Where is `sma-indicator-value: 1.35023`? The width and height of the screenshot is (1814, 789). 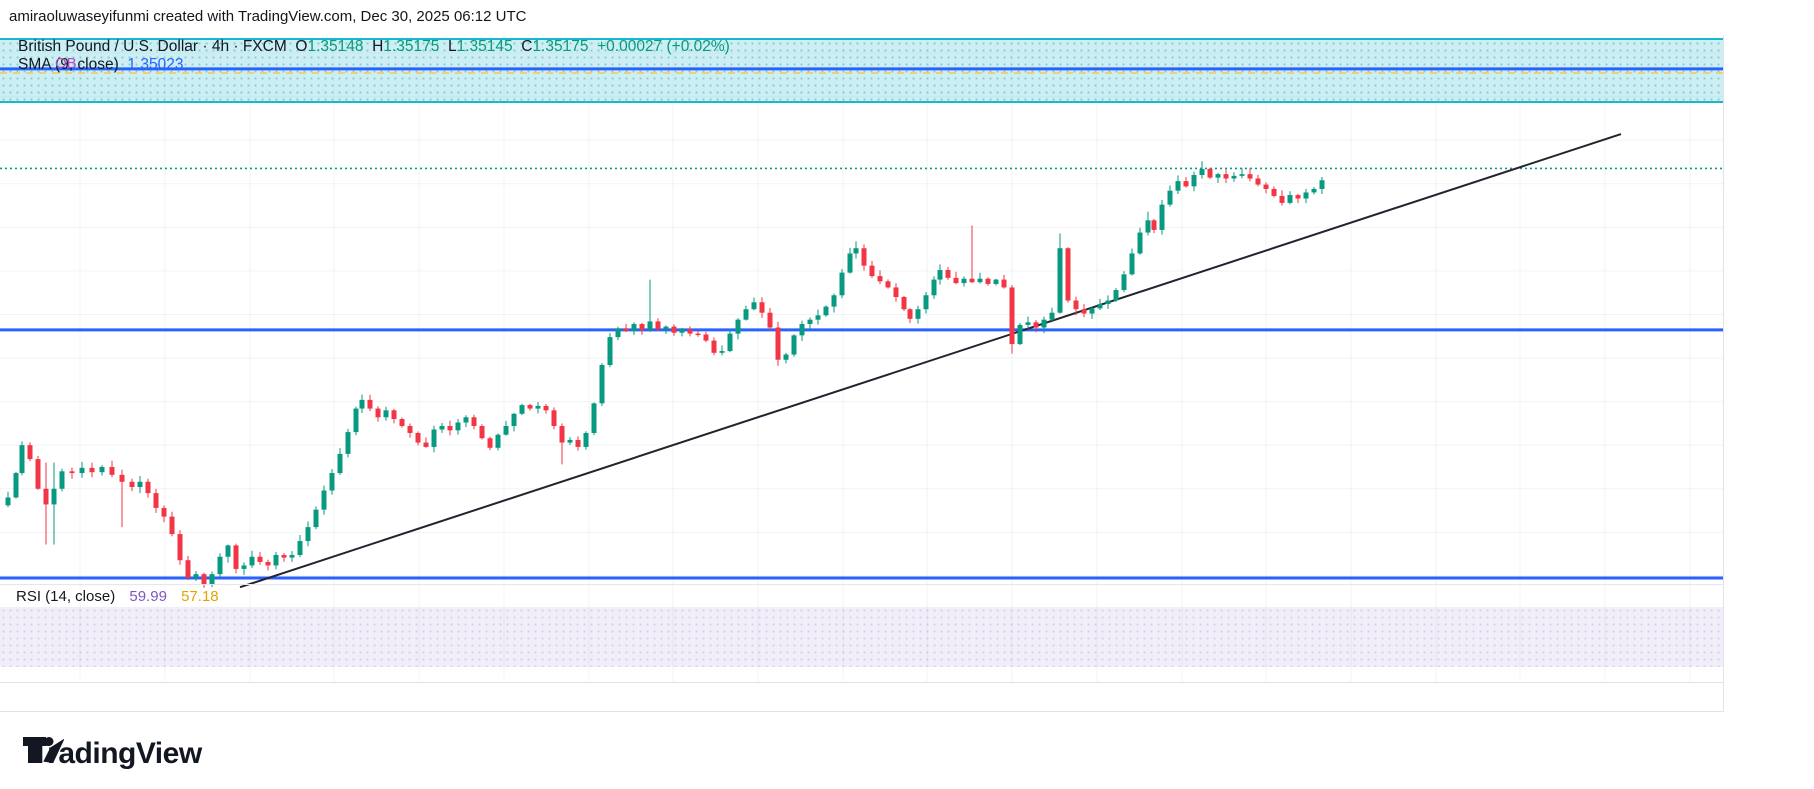 sma-indicator-value: 1.35023 is located at coordinates (155, 64).